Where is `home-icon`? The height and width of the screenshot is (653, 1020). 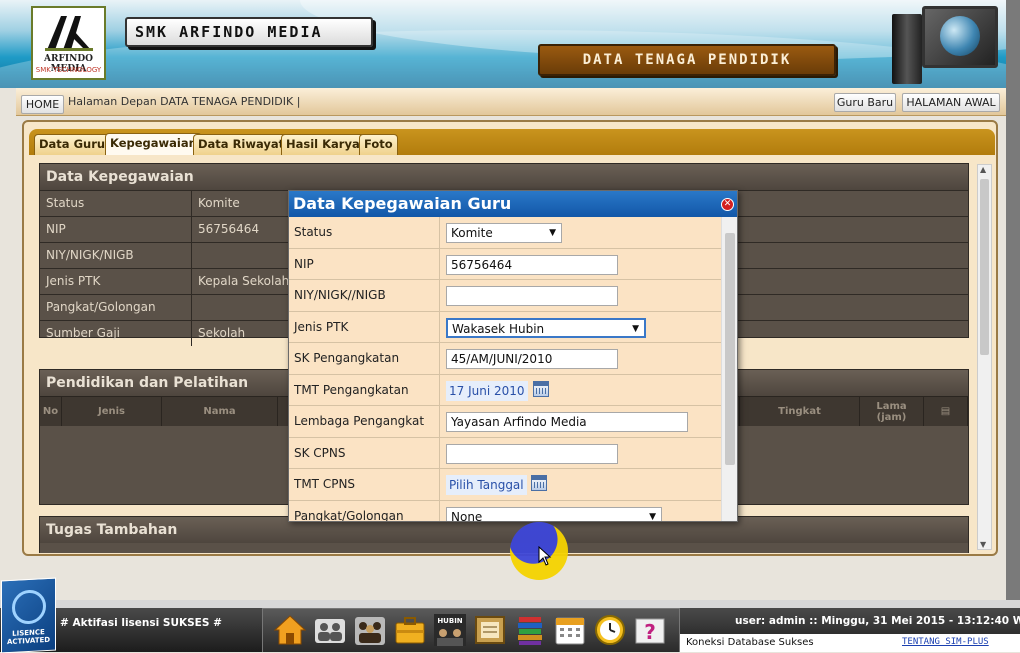 home-icon is located at coordinates (290, 630).